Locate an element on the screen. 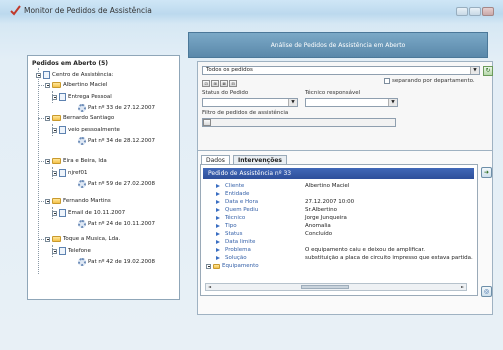  minimize-button is located at coordinates (462, 11).